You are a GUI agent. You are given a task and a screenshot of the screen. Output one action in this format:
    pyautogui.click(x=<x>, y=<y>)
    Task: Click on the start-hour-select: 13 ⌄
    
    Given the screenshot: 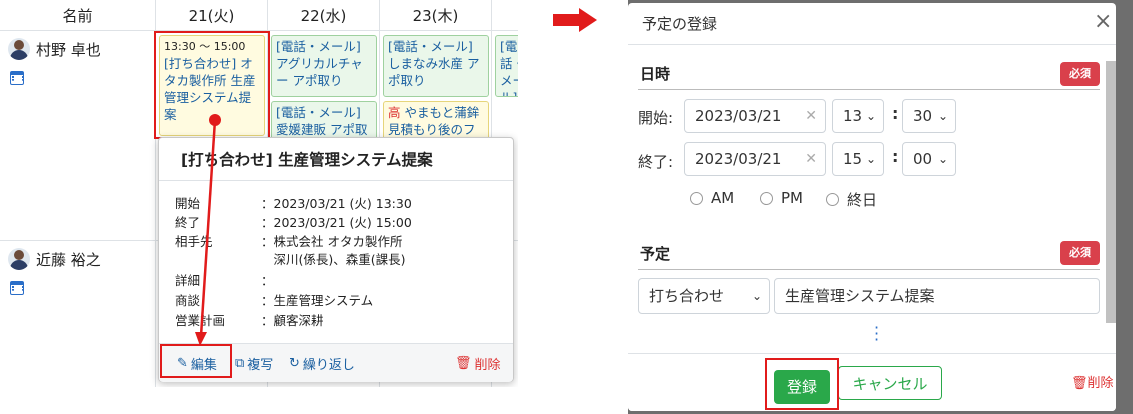 What is the action you would take?
    pyautogui.click(x=858, y=116)
    